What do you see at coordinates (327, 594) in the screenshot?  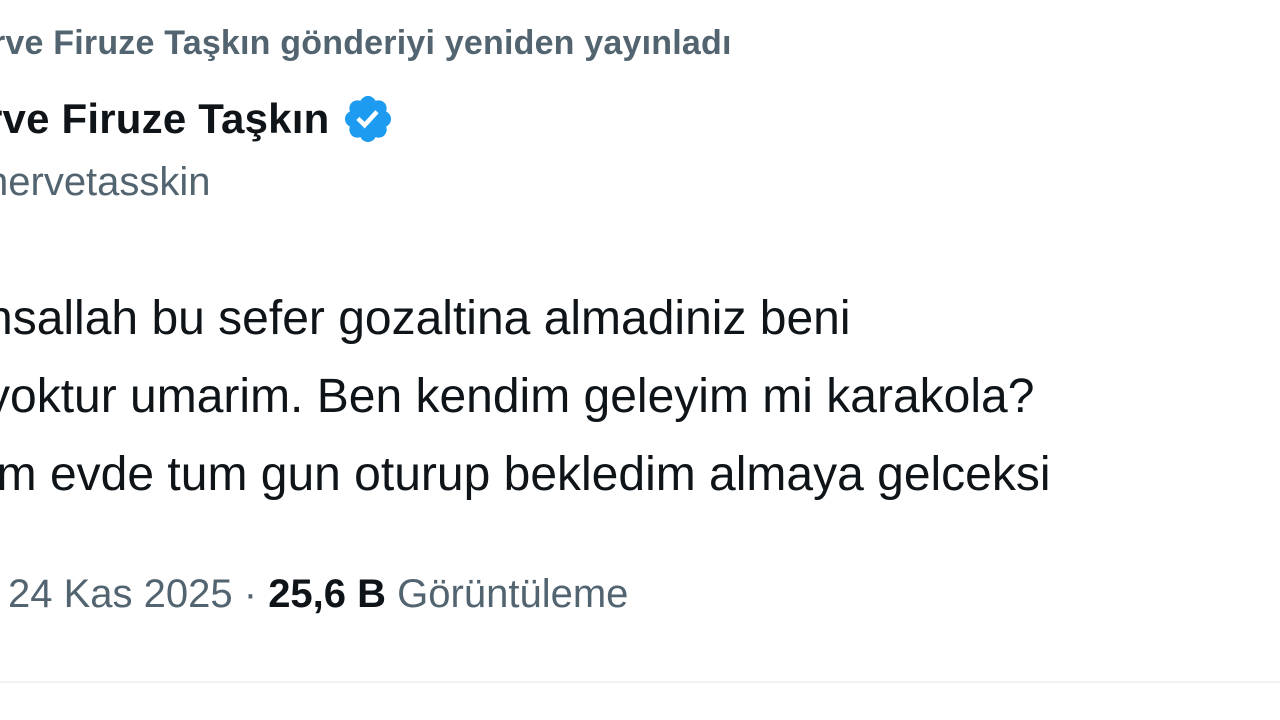 I see `views-count: 25,6 B` at bounding box center [327, 594].